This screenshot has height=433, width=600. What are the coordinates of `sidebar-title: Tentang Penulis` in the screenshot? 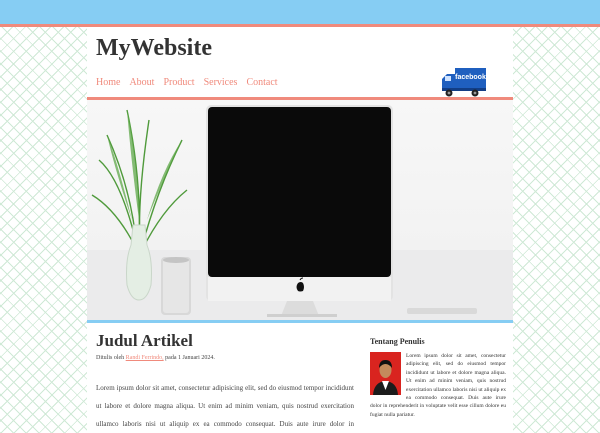 It's located at (397, 341).